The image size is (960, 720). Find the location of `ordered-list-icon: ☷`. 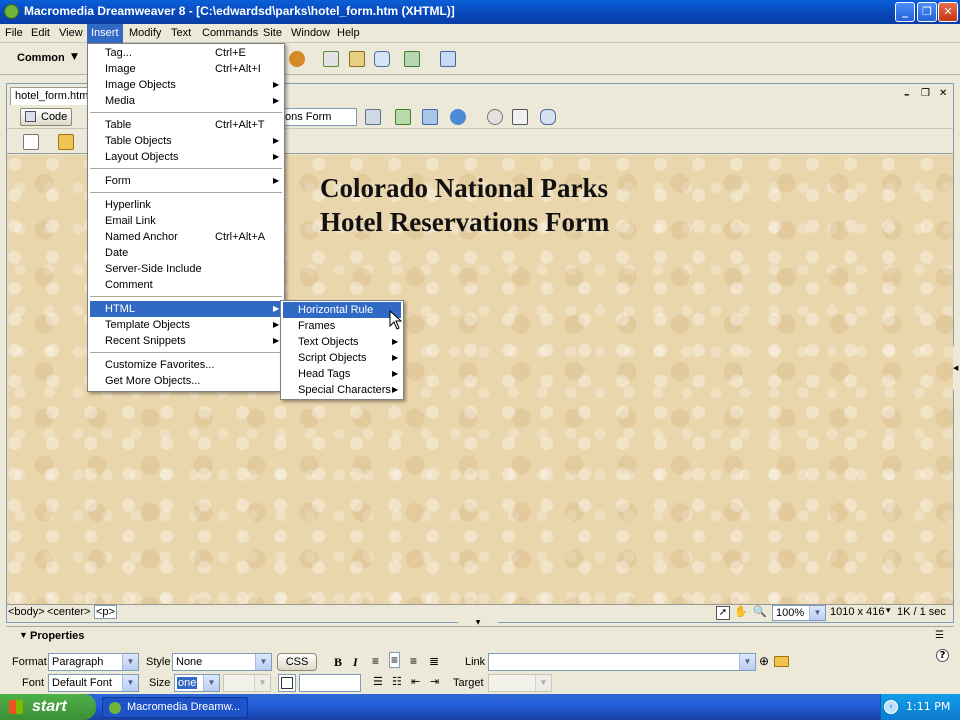

ordered-list-icon: ☷ is located at coordinates (397, 681).